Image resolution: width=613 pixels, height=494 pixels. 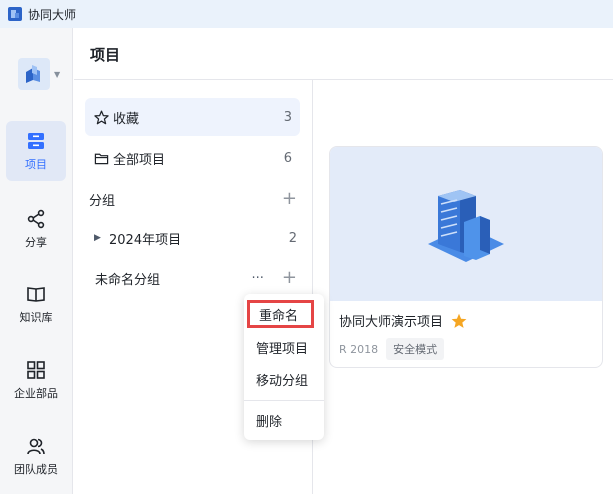 What do you see at coordinates (105, 55) in the screenshot?
I see `page-title: 项目` at bounding box center [105, 55].